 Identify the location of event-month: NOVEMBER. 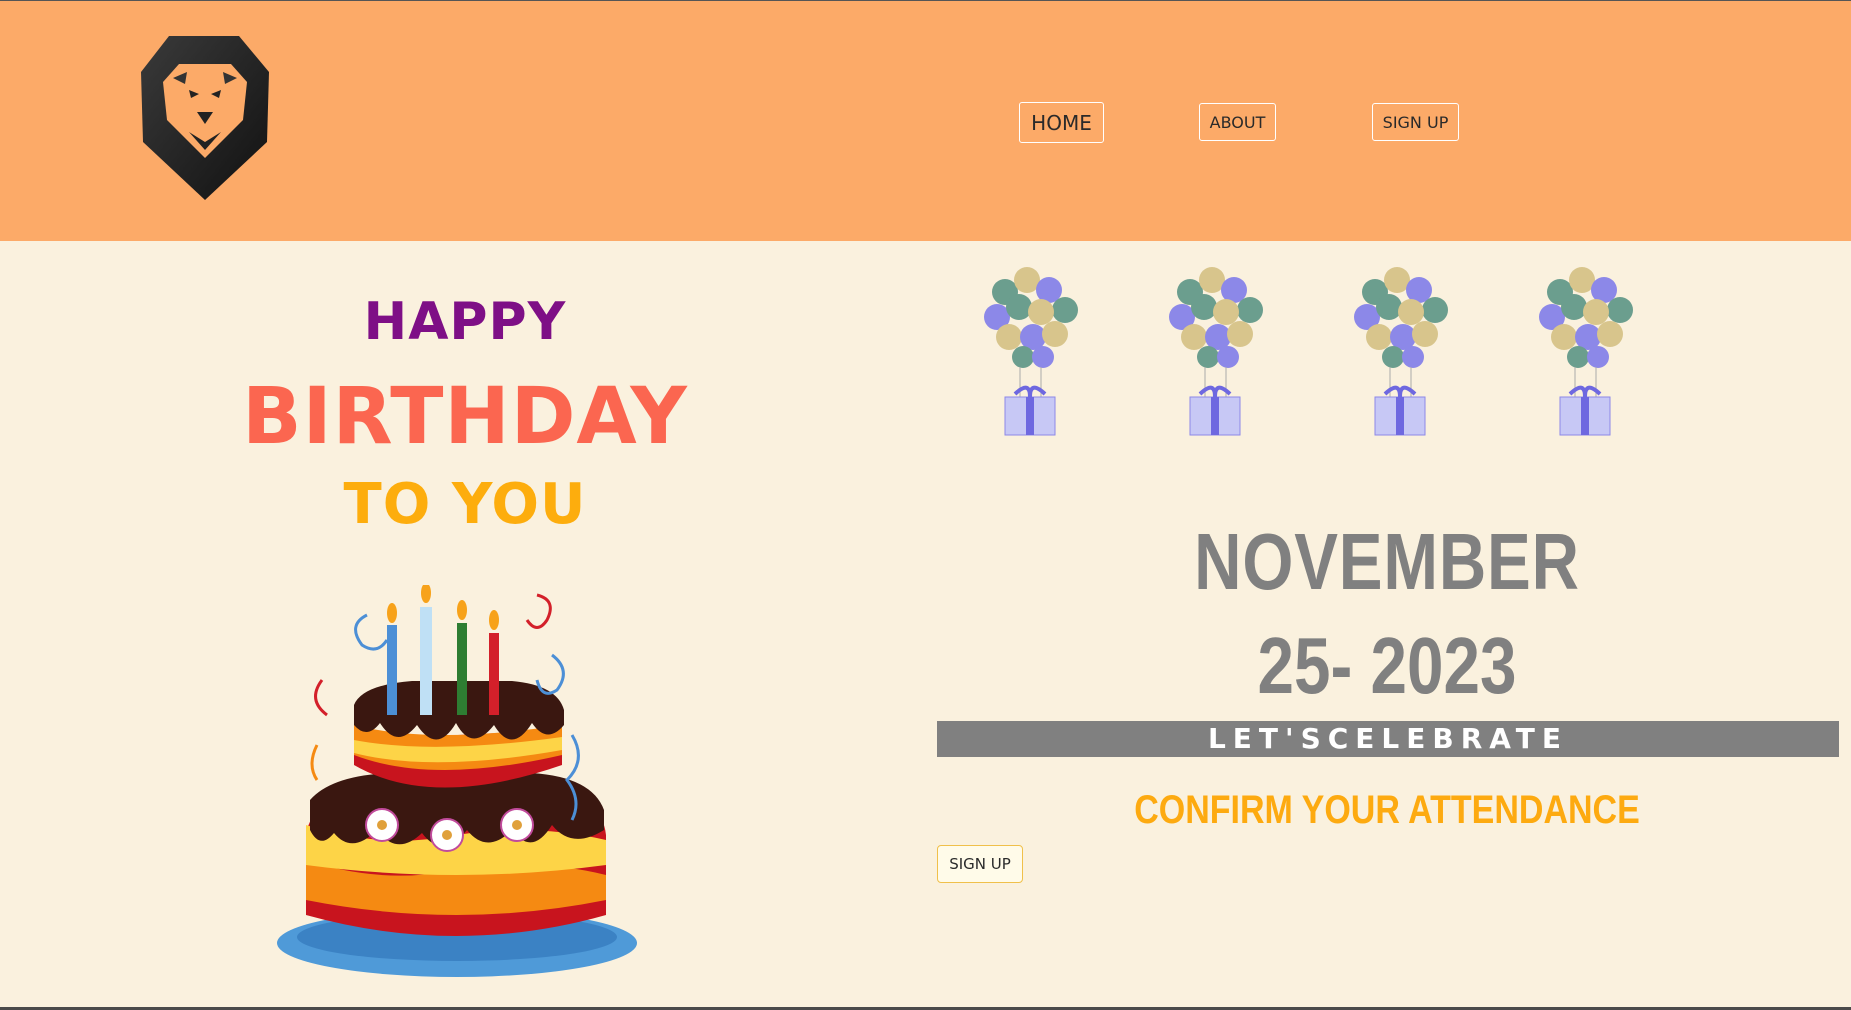
(1387, 561).